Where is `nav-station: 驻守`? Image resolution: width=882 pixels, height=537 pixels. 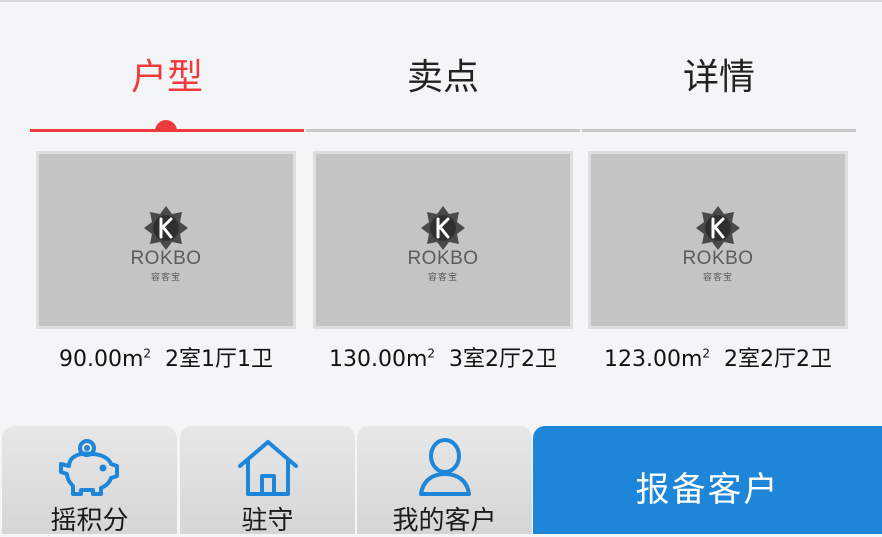
nav-station: 驻守 is located at coordinates (267, 481).